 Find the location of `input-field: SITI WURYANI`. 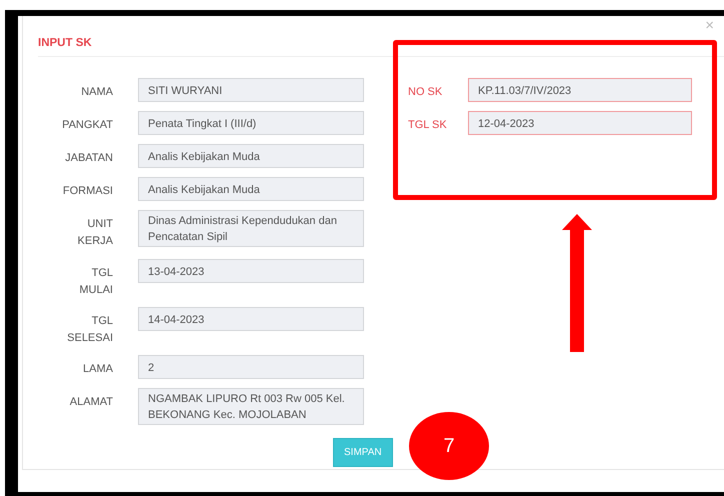

input-field: SITI WURYANI is located at coordinates (251, 90).